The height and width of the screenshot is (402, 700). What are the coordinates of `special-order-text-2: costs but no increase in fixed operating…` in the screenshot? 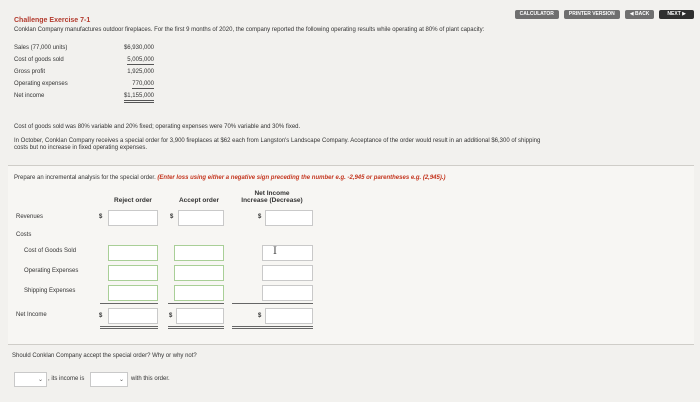 It's located at (81, 148).